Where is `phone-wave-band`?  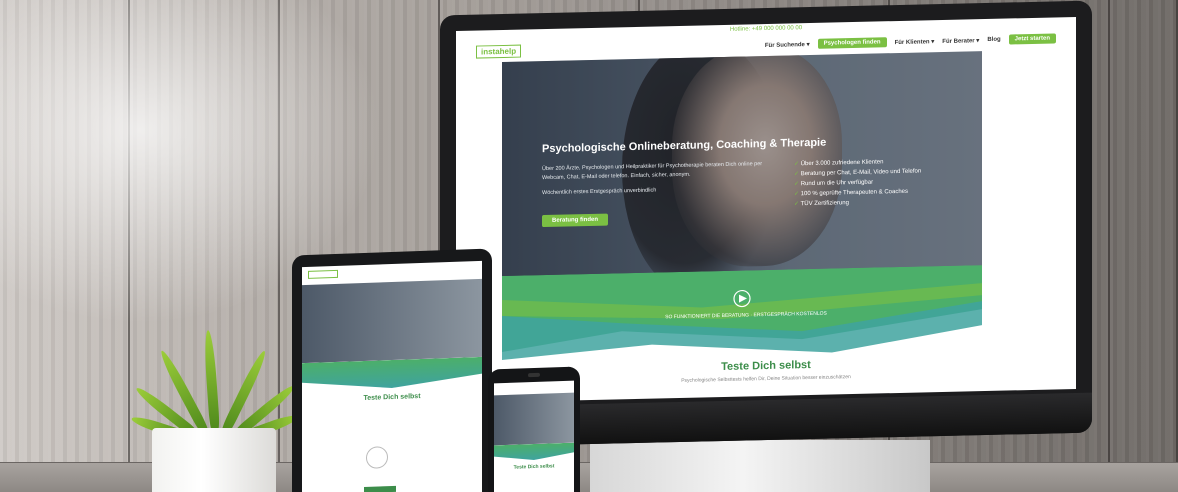 phone-wave-band is located at coordinates (534, 452).